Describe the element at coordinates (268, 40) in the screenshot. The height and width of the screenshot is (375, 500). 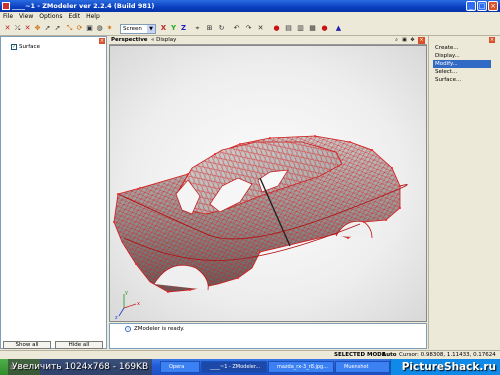
I see `viewport-header: Perspective « Display ⌕ ▣ ✥ ×` at that location.